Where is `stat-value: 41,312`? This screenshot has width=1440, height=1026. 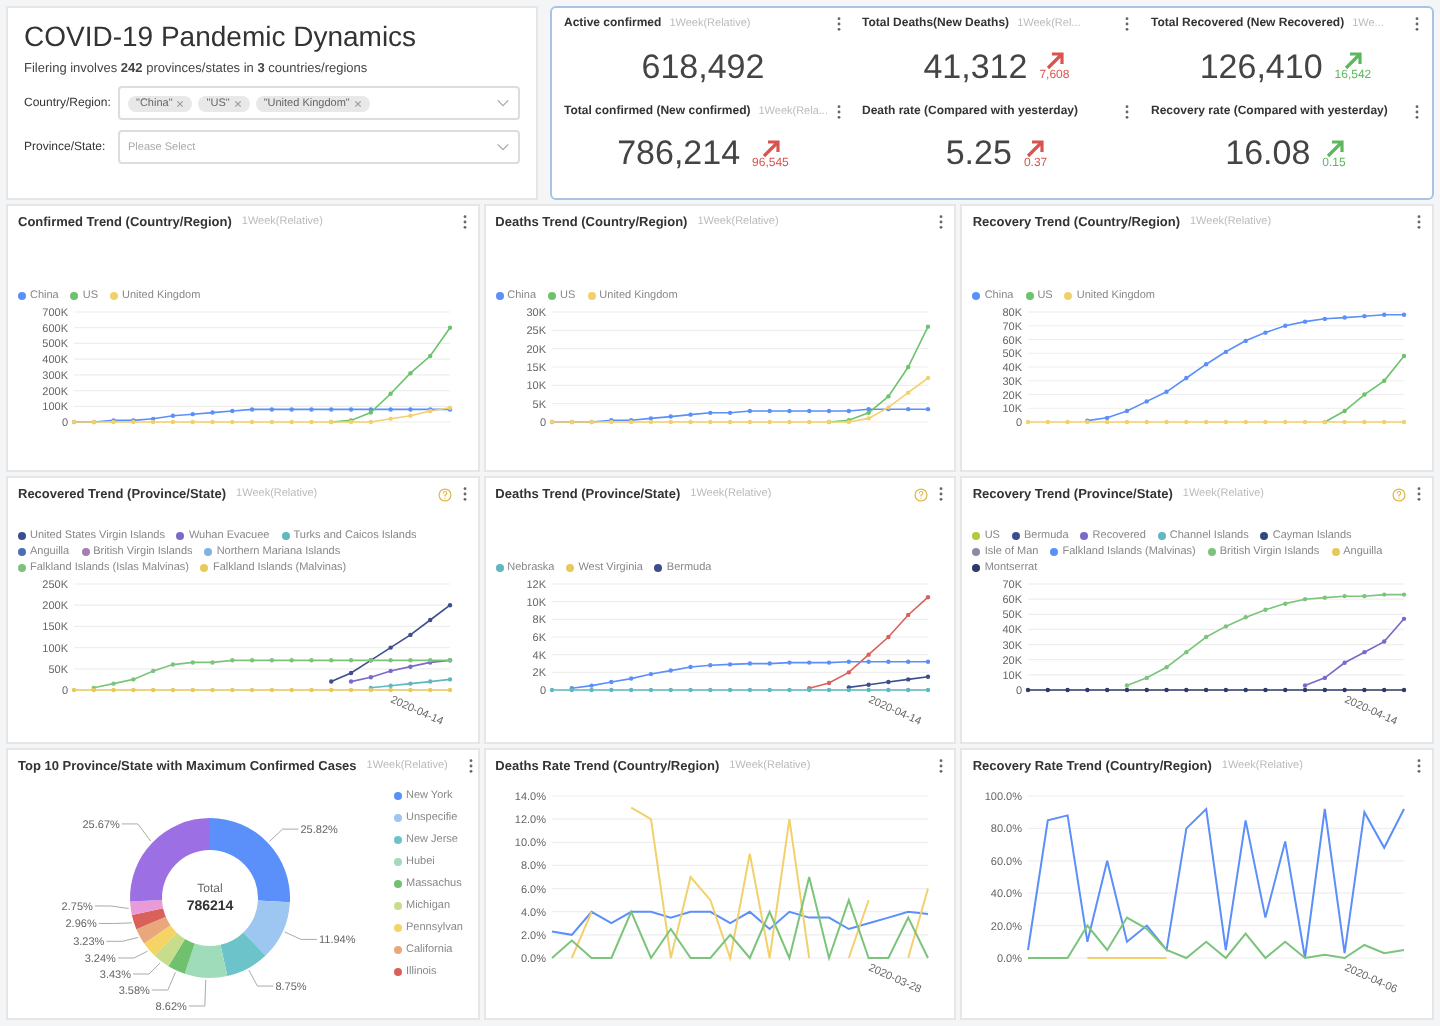
stat-value: 41,312 is located at coordinates (975, 67).